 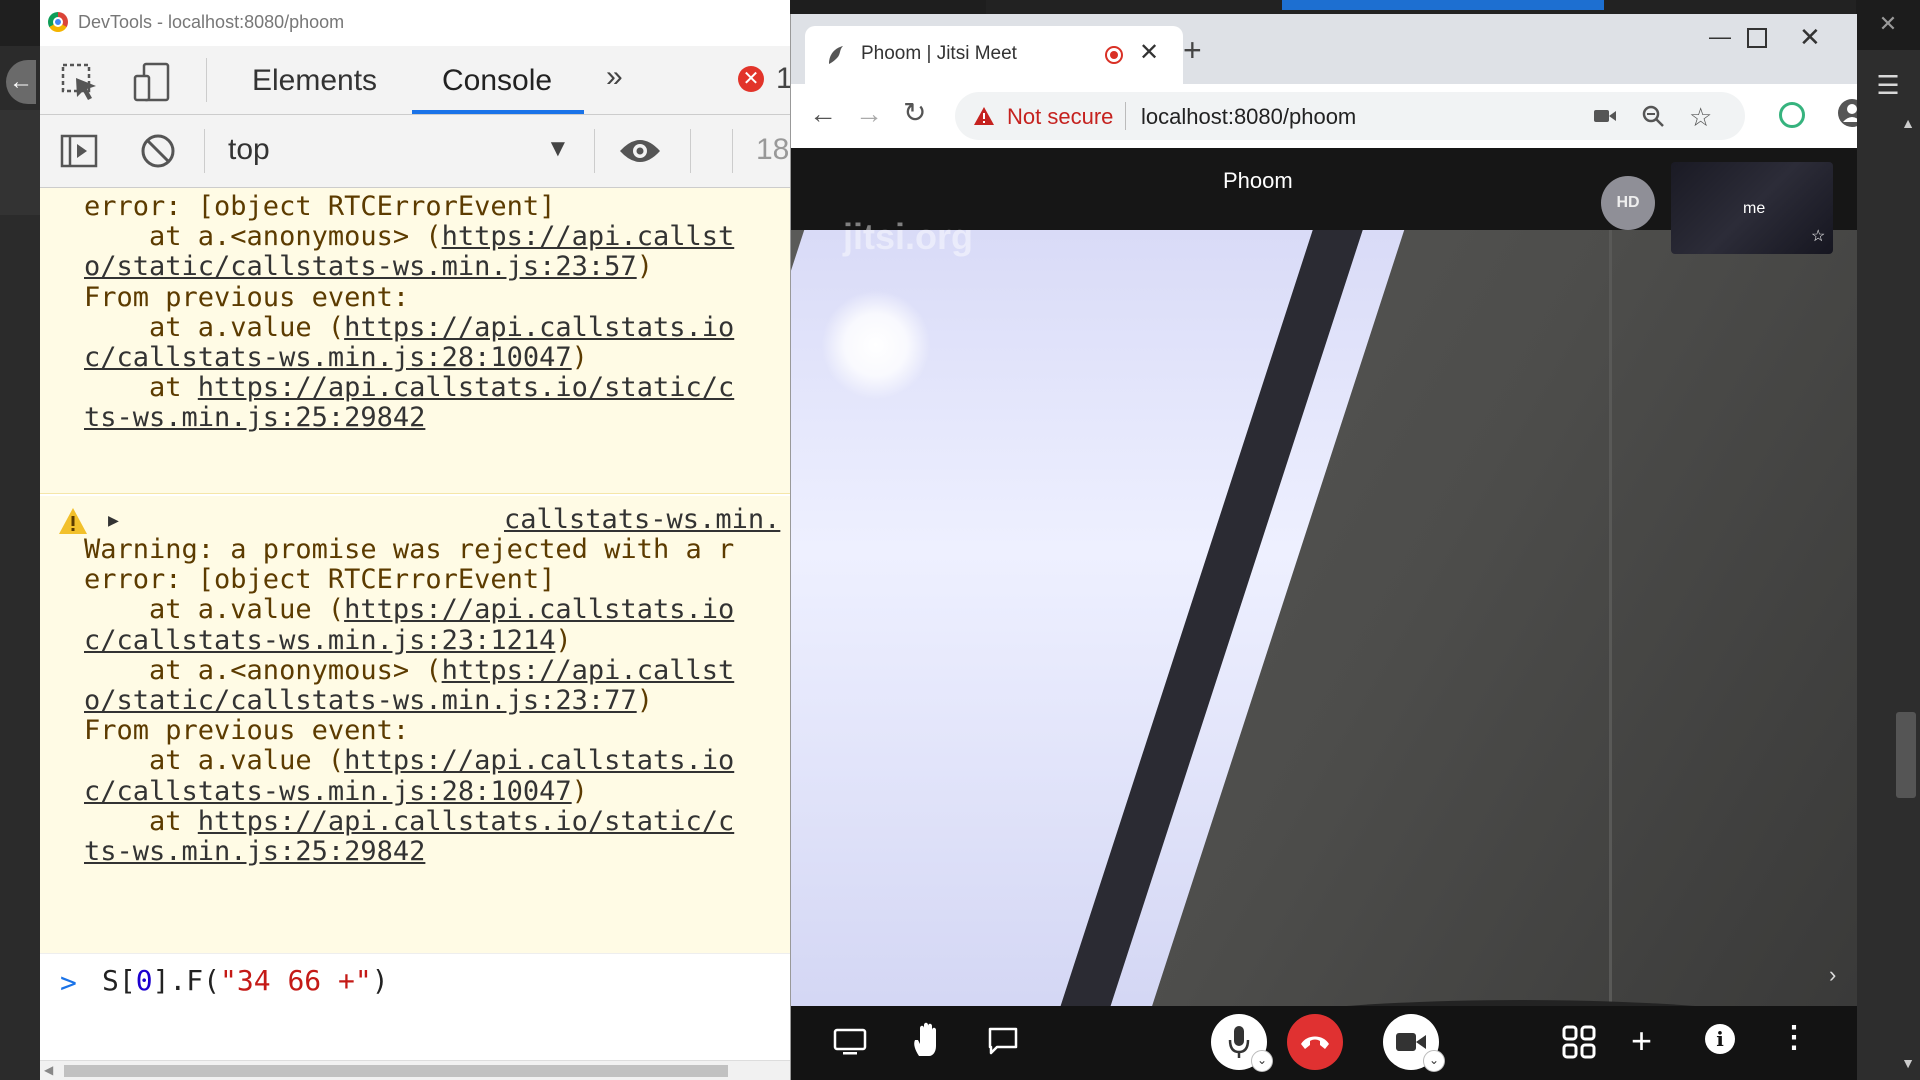 I want to click on device-toolbar-icon, so click(x=152, y=82).